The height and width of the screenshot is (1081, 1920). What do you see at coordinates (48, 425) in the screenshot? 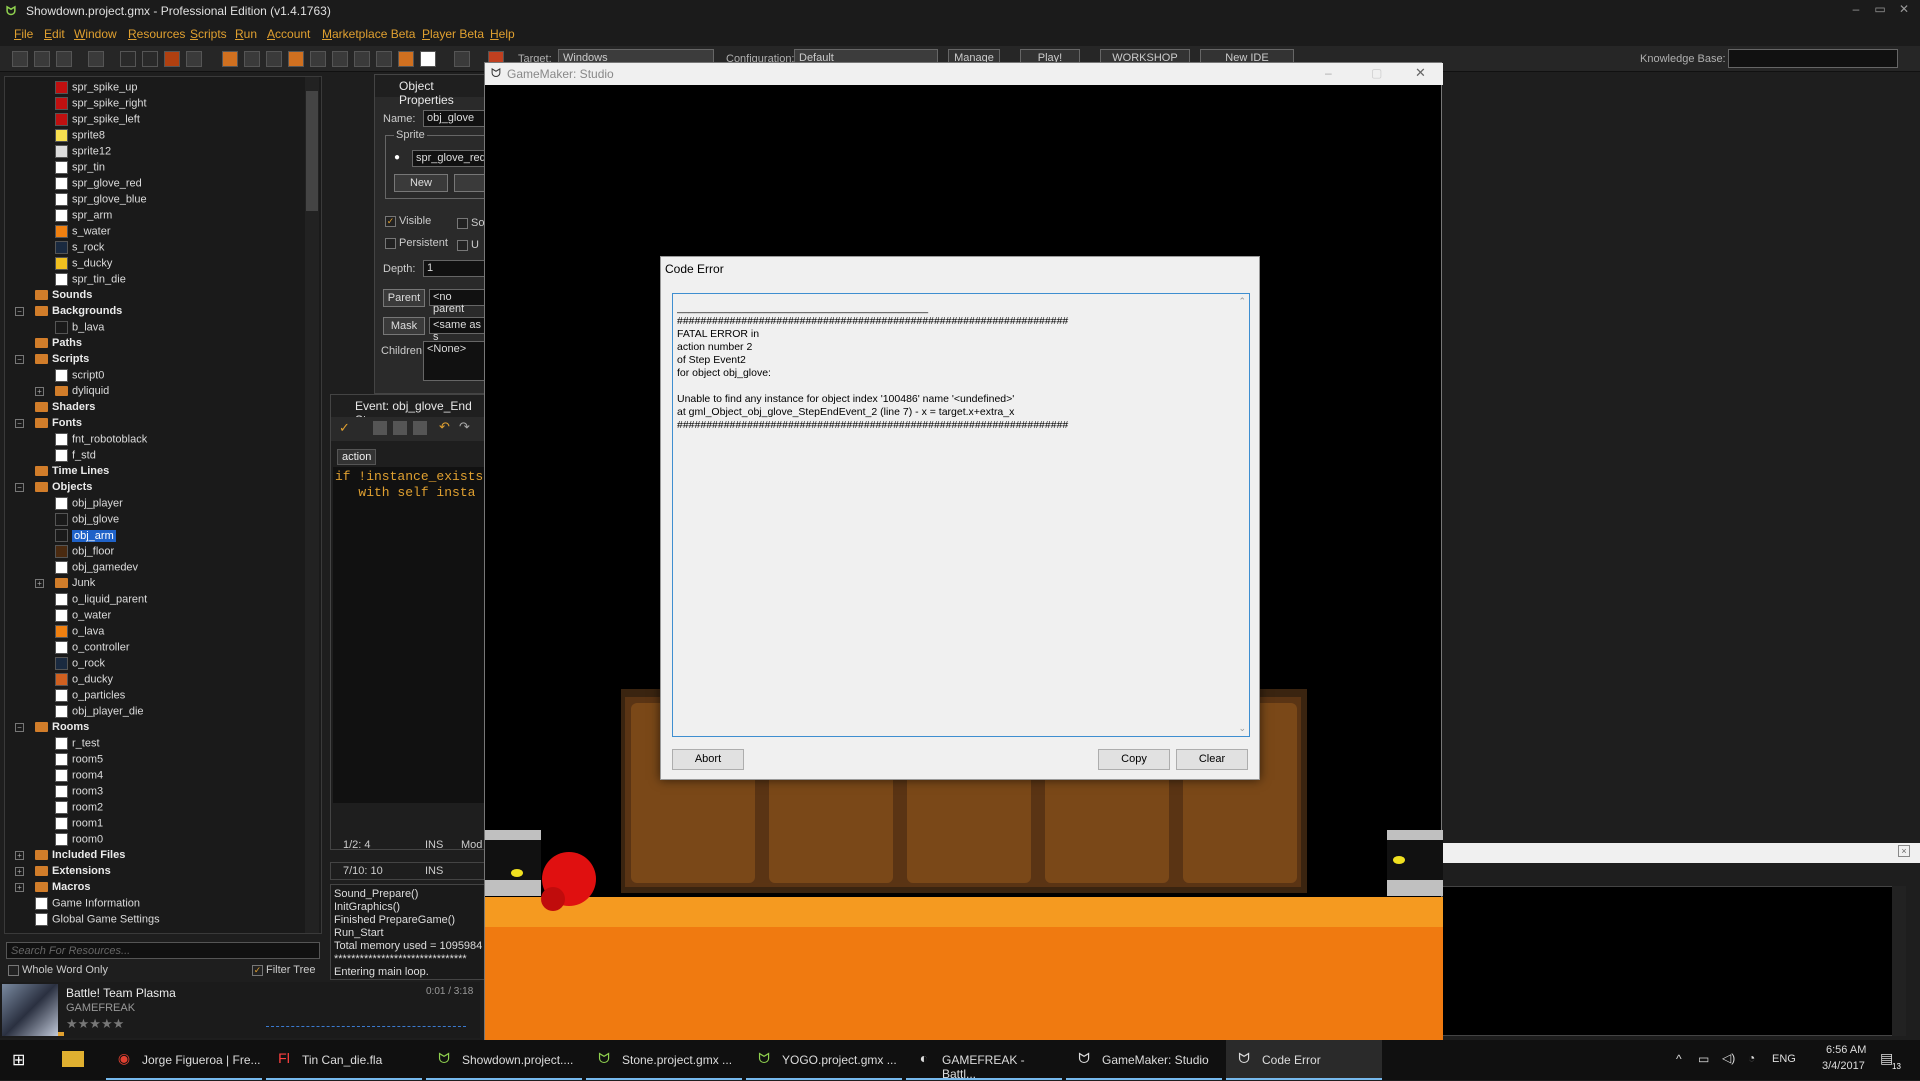
I see `tree-folder: − Fonts` at bounding box center [48, 425].